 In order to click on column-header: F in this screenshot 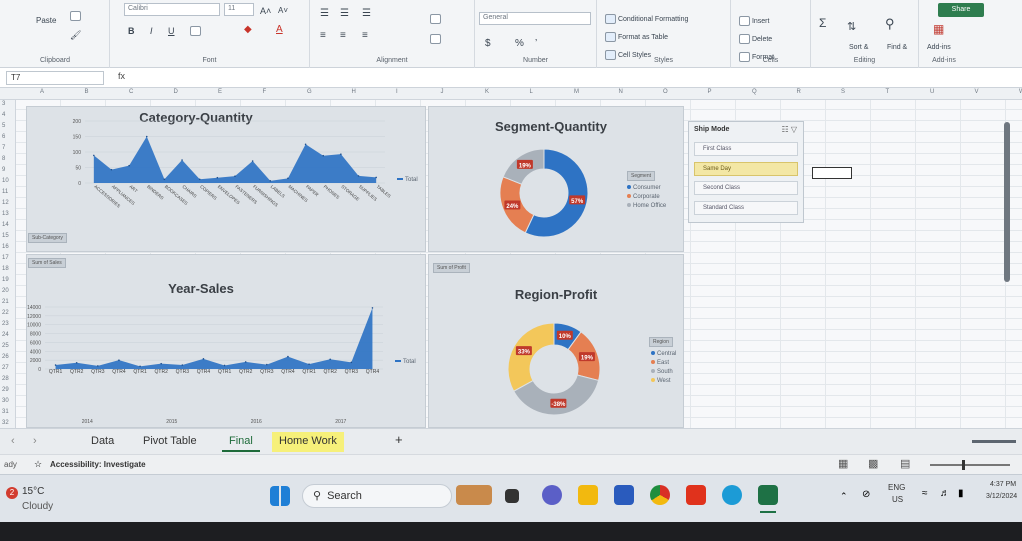, I will do `click(265, 92)`.